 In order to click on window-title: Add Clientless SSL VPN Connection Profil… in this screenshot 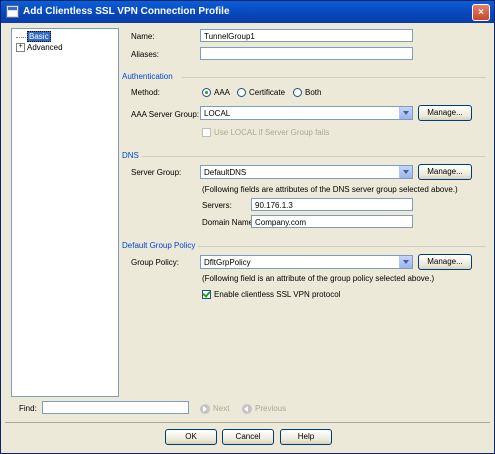, I will do `click(126, 11)`.